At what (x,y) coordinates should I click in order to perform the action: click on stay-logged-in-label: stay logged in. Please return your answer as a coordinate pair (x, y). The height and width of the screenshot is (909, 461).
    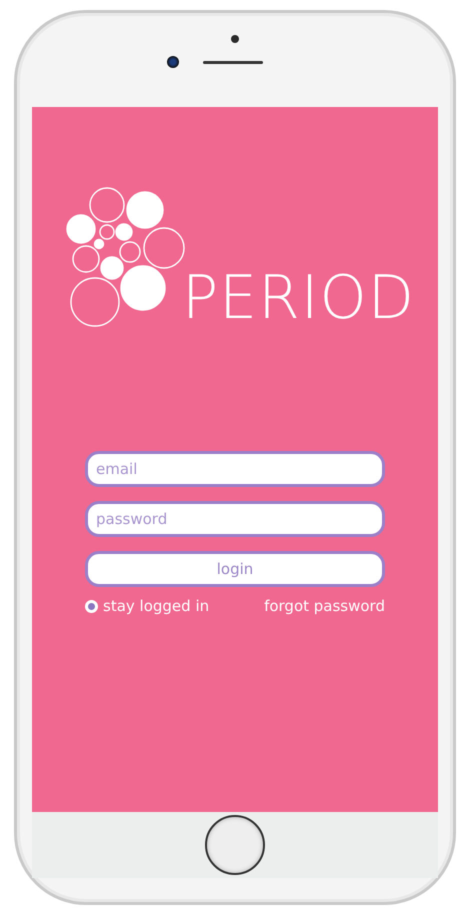
    Looking at the image, I should click on (156, 606).